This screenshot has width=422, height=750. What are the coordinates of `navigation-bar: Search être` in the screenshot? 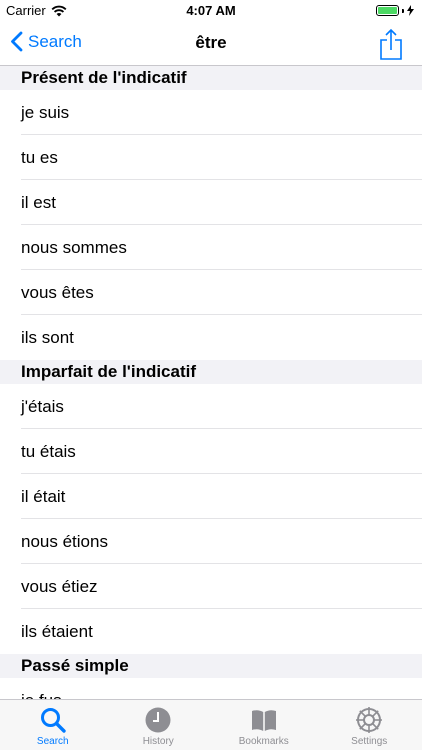 It's located at (211, 44).